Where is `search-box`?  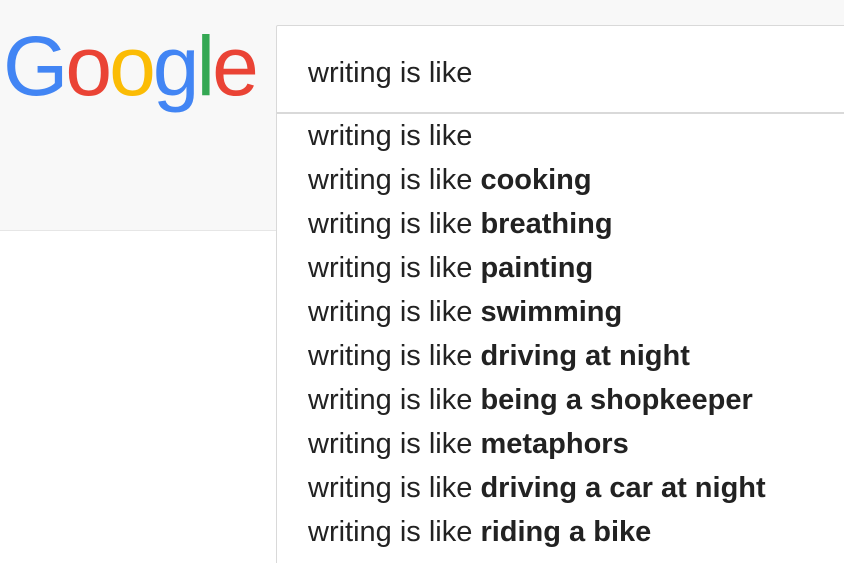 search-box is located at coordinates (560, 69).